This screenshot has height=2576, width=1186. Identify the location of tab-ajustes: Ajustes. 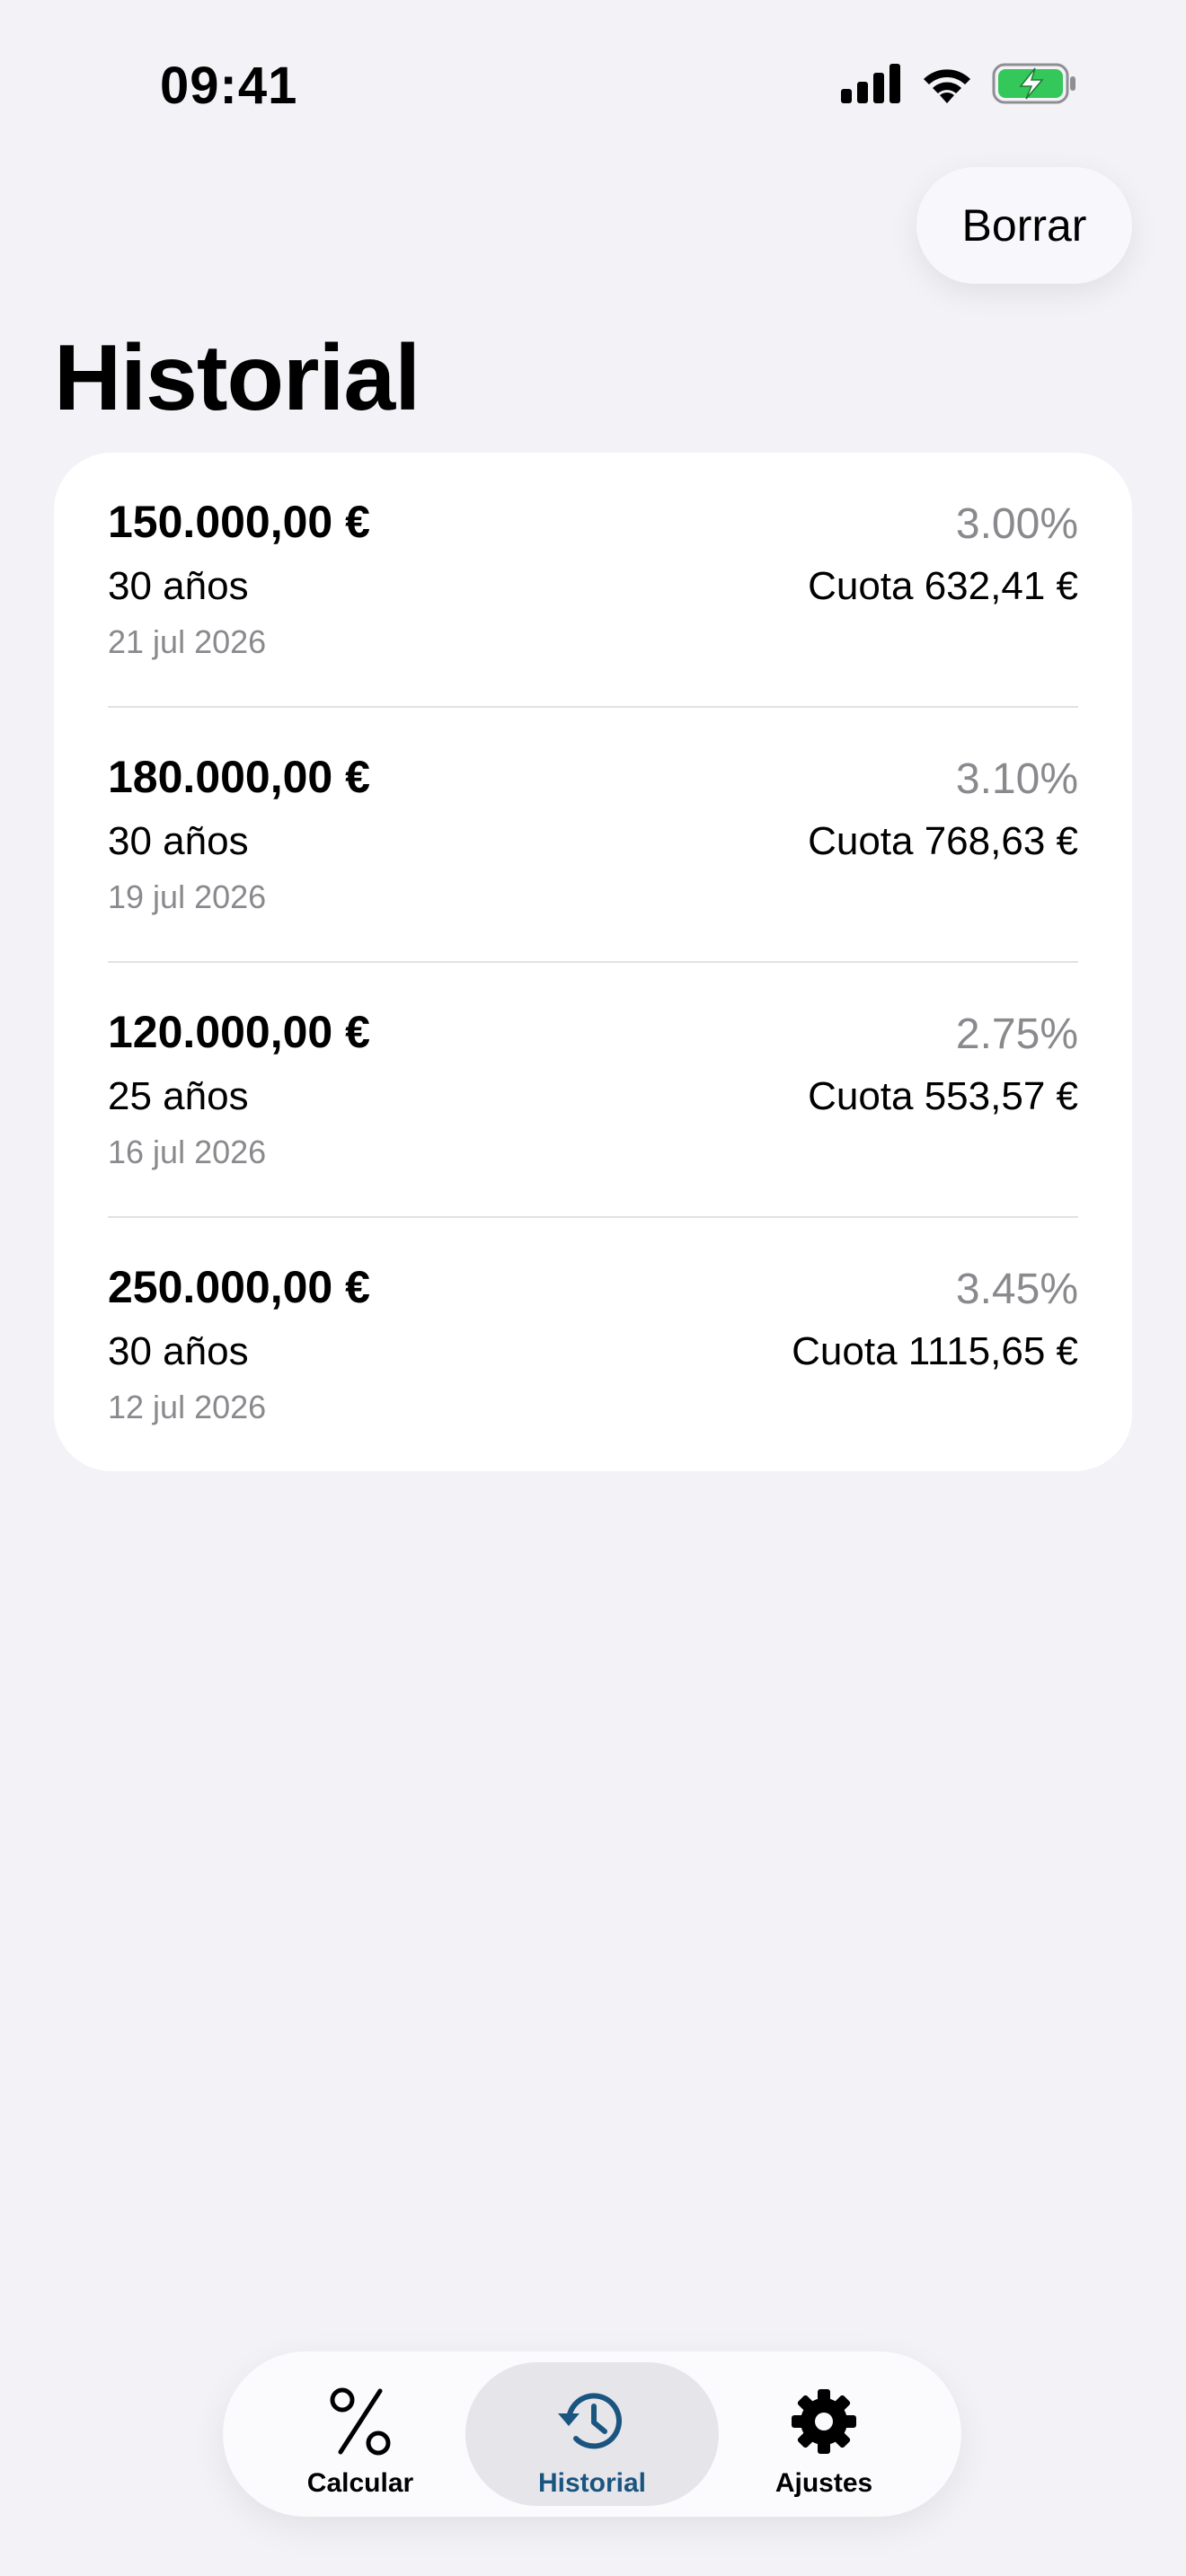
(824, 2434).